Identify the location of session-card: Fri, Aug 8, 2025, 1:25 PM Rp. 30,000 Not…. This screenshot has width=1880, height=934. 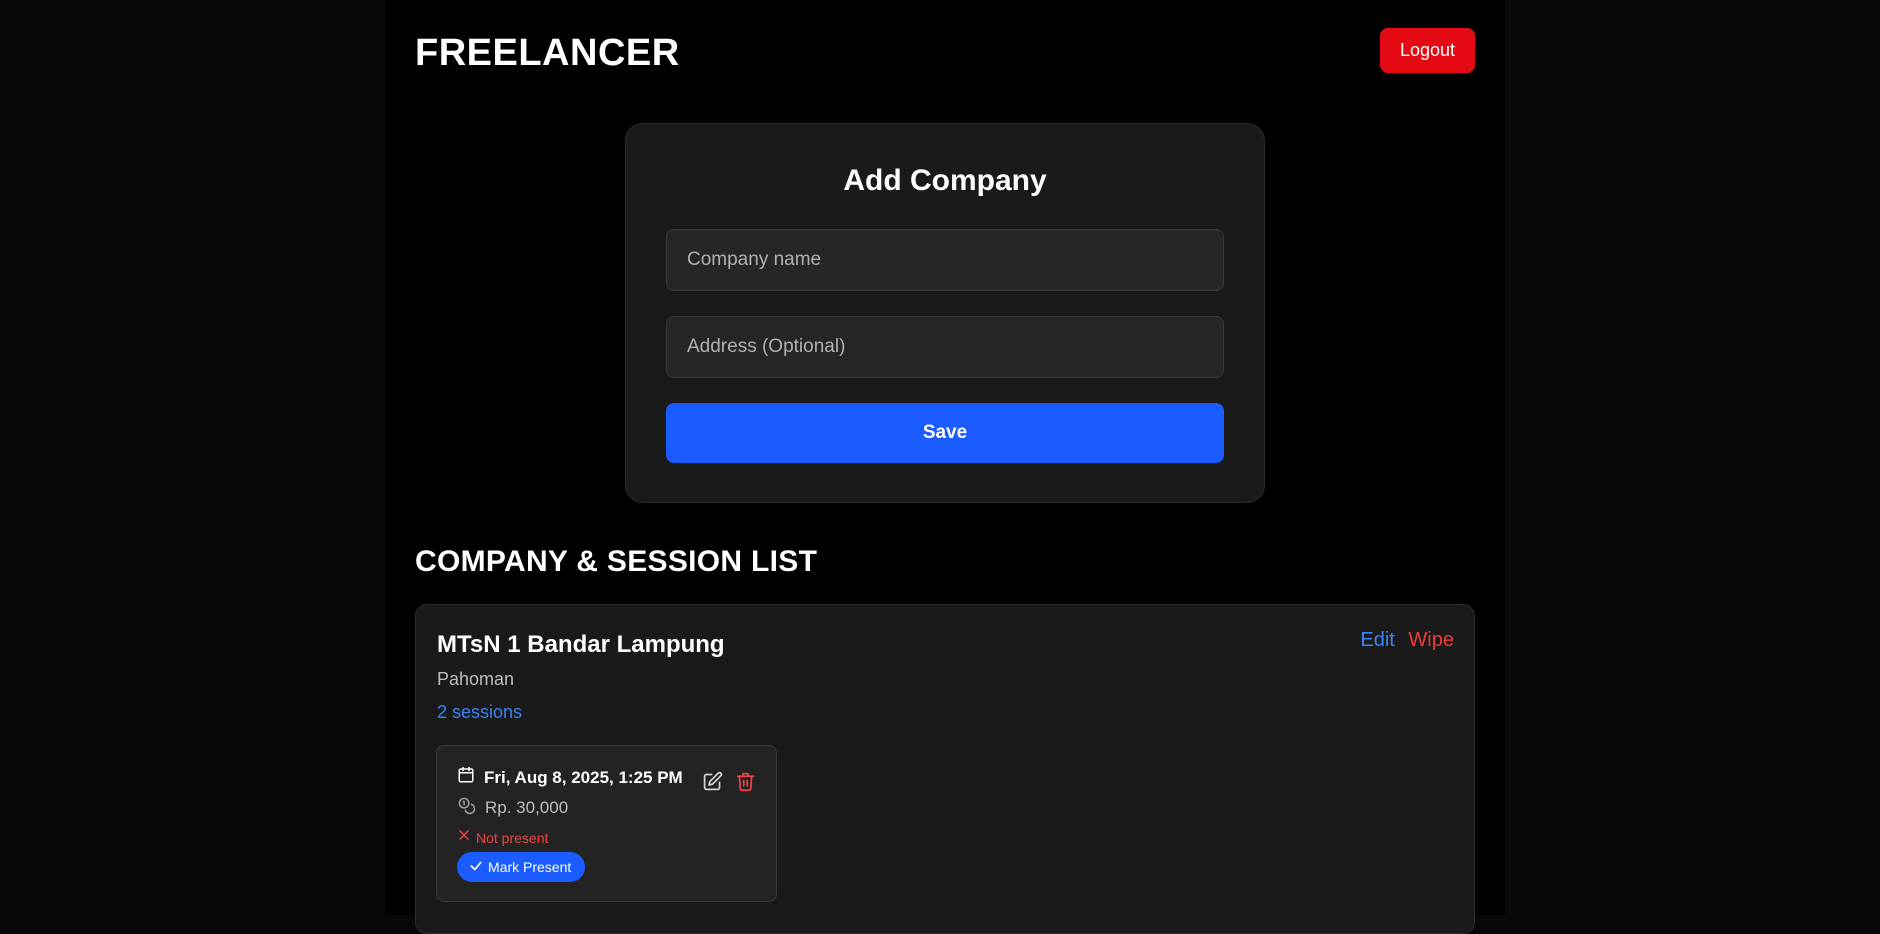
(606, 823).